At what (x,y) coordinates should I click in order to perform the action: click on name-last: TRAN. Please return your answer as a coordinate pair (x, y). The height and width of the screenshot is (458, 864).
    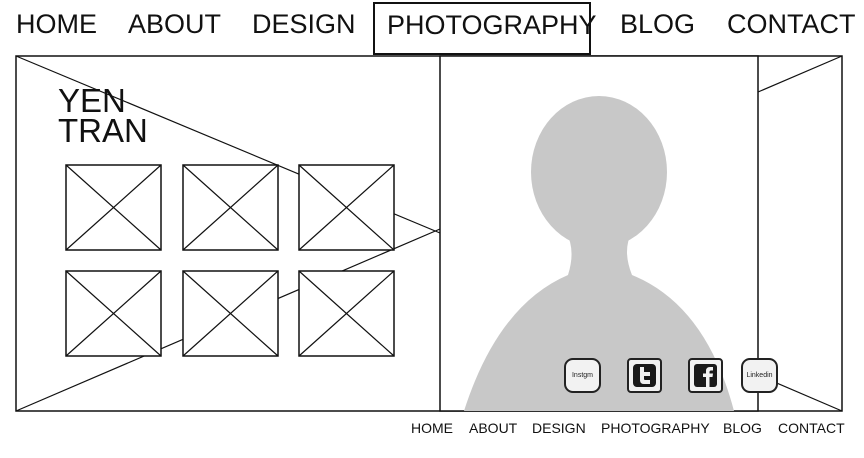
    Looking at the image, I should click on (103, 130).